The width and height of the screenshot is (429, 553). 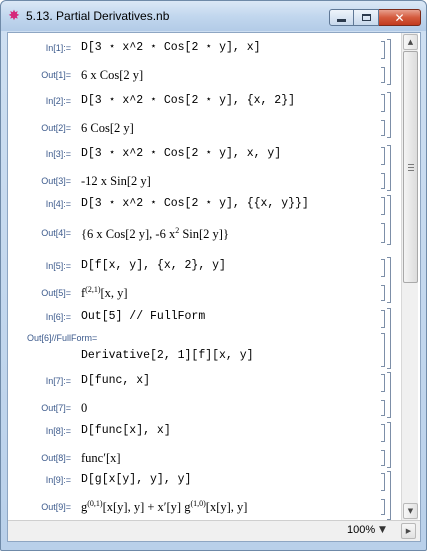 I want to click on window-controls: ✕, so click(x=375, y=18).